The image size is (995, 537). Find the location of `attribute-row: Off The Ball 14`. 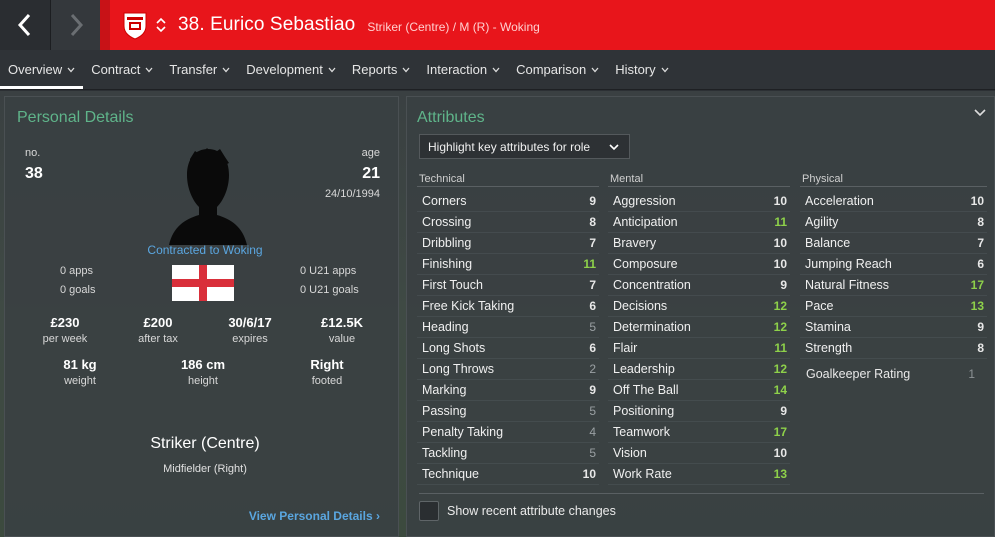

attribute-row: Off The Ball 14 is located at coordinates (699, 390).